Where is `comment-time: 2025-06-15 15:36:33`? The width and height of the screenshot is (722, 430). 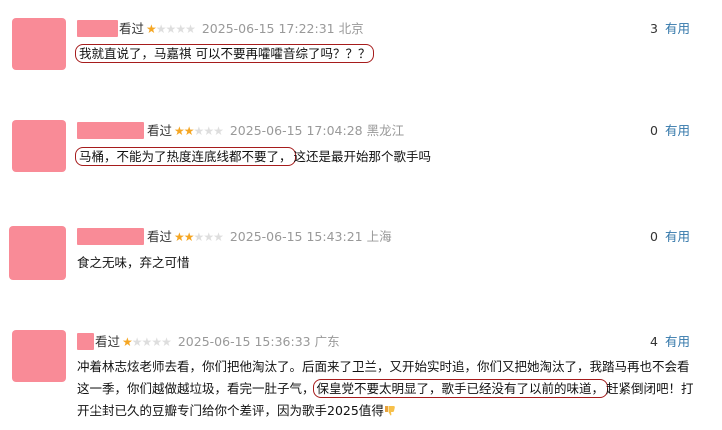 comment-time: 2025-06-15 15:36:33 is located at coordinates (244, 341).